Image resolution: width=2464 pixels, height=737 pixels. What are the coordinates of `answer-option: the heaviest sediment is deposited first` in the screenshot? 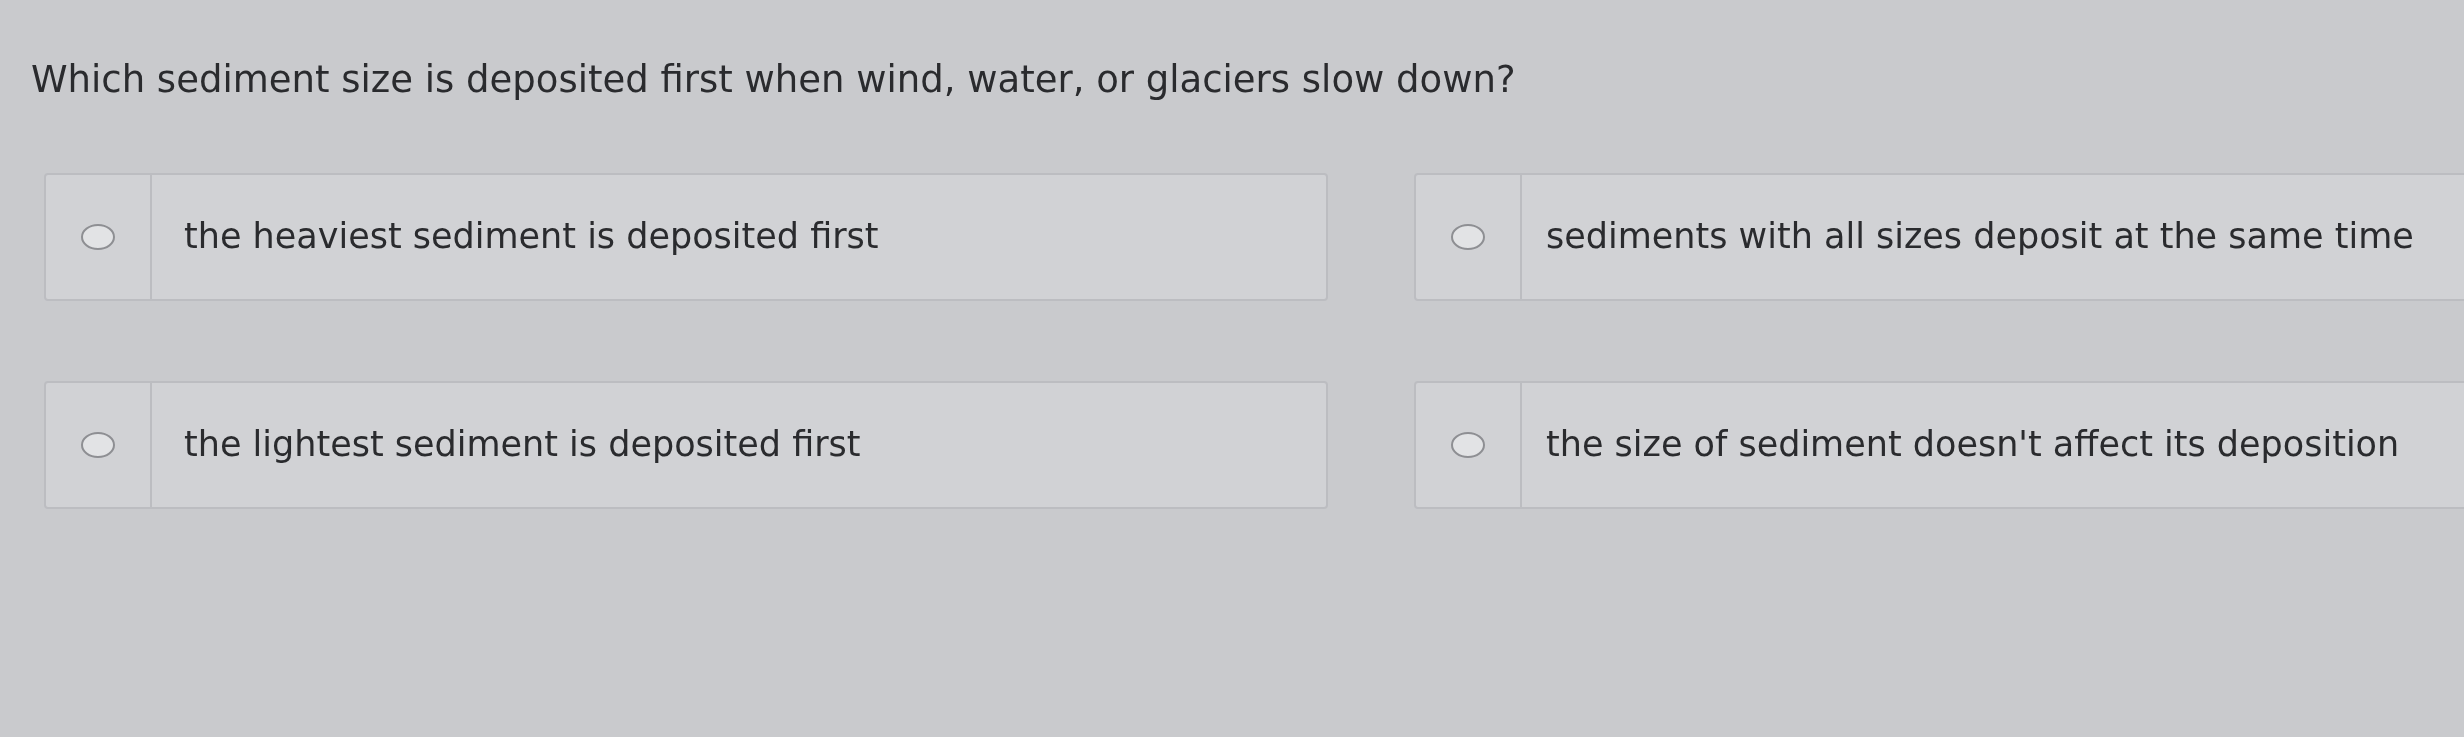 It's located at (686, 237).